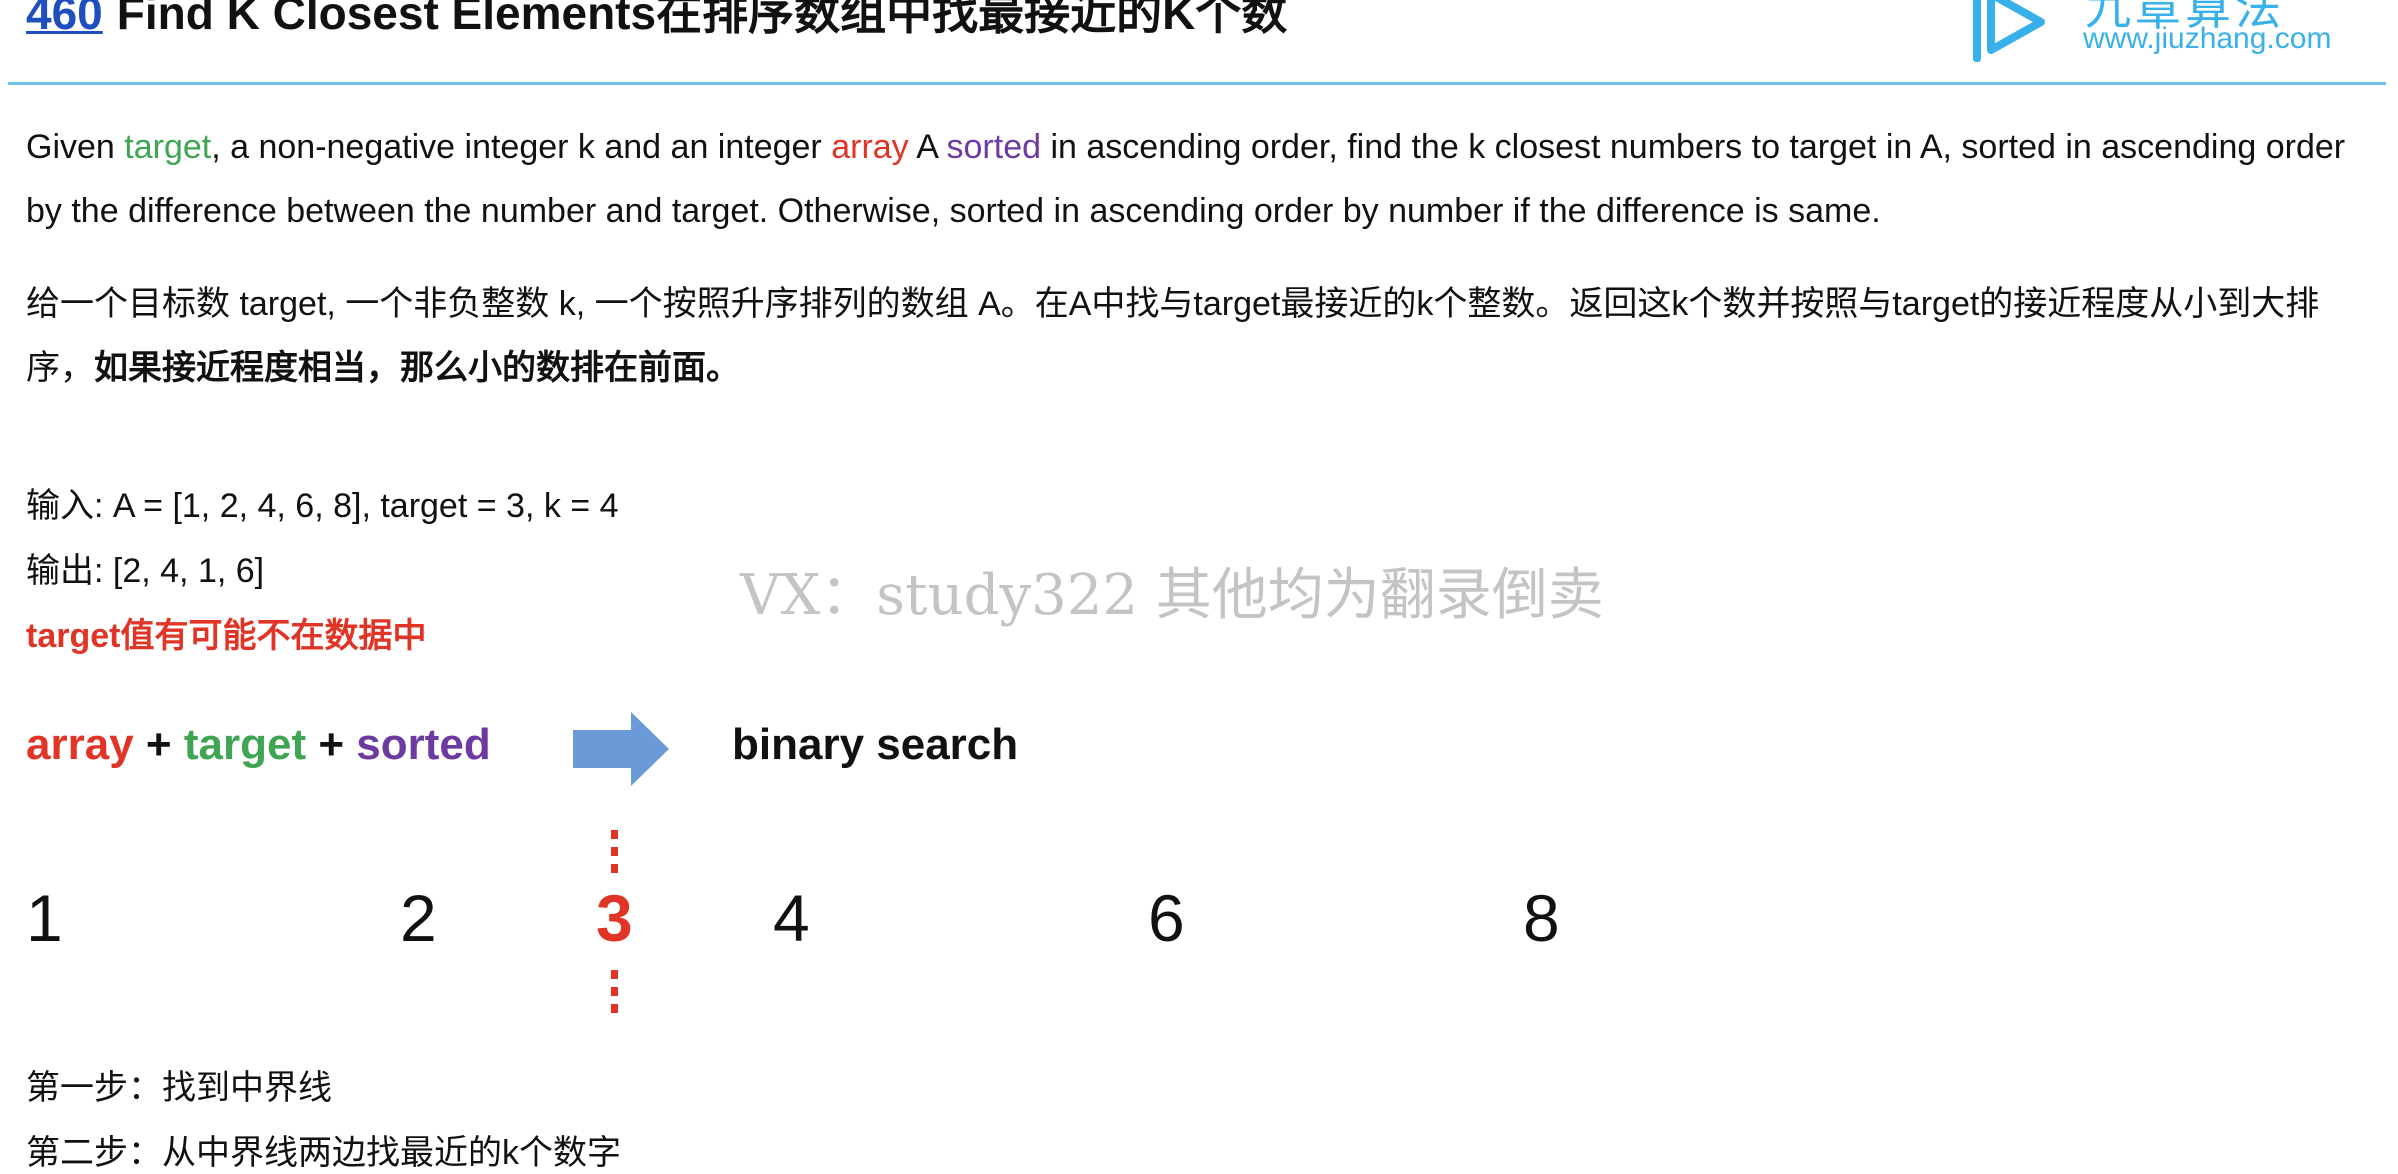 This screenshot has height=1174, width=2398. What do you see at coordinates (1541, 918) in the screenshot?
I see `array-value-8: 8` at bounding box center [1541, 918].